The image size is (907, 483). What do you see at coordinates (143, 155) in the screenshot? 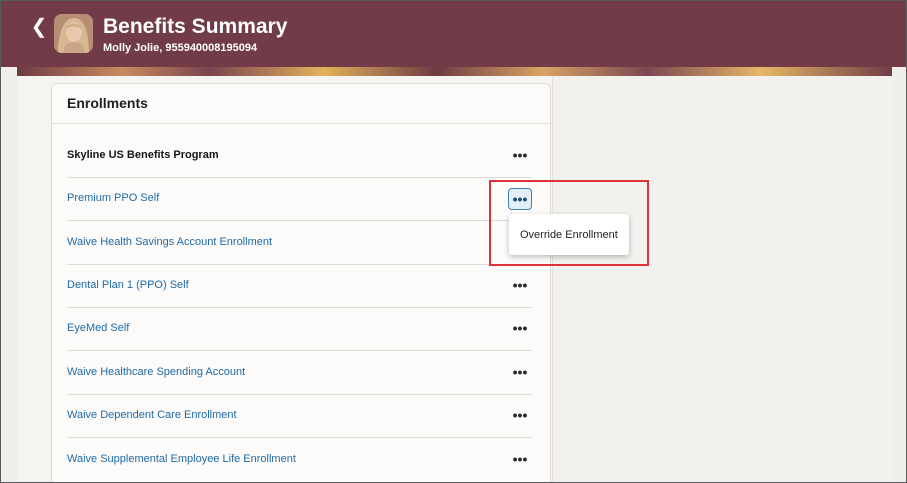
I see `program-label: Skyline US Benefits Program` at bounding box center [143, 155].